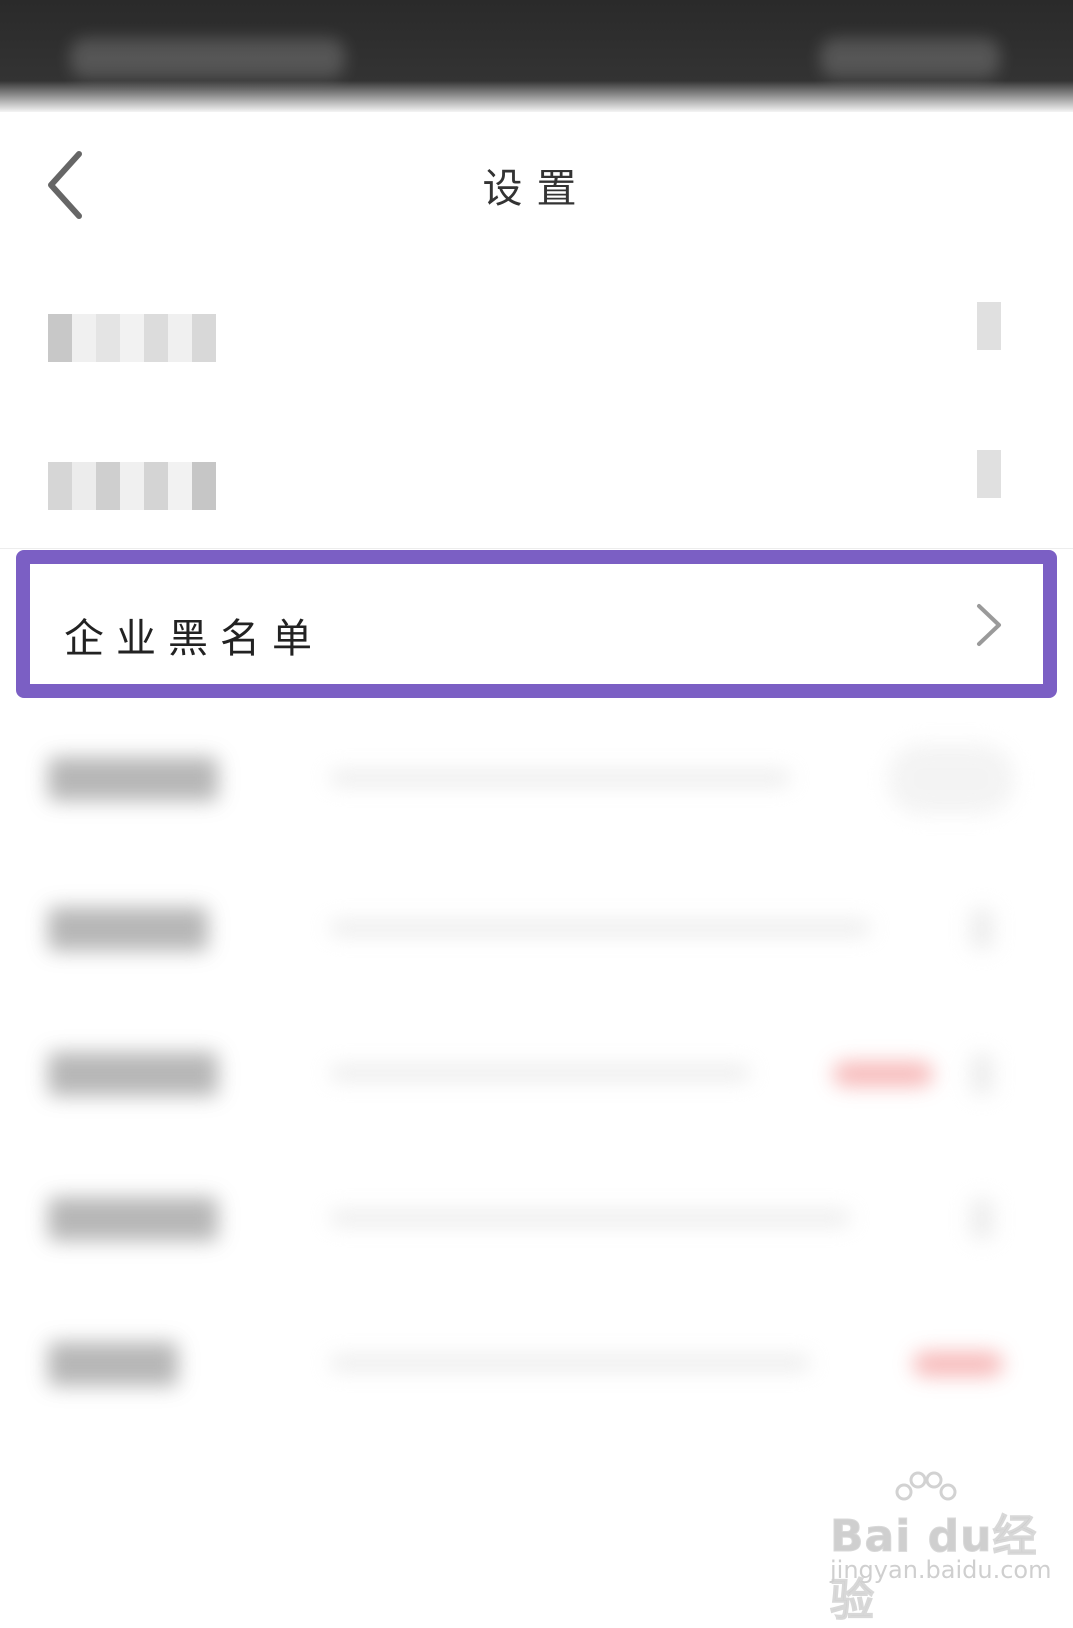  What do you see at coordinates (536, 56) in the screenshot?
I see `status-bar` at bounding box center [536, 56].